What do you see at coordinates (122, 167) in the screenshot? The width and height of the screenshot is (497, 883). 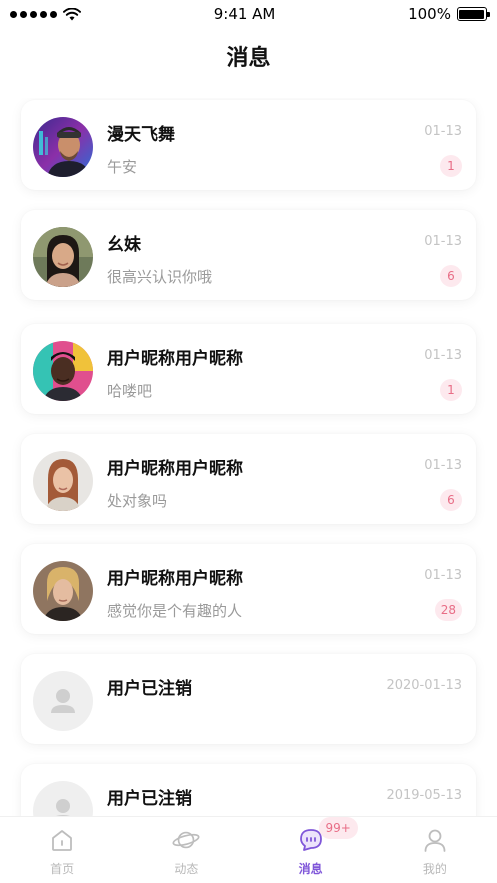 I see `message-preview: 午安` at bounding box center [122, 167].